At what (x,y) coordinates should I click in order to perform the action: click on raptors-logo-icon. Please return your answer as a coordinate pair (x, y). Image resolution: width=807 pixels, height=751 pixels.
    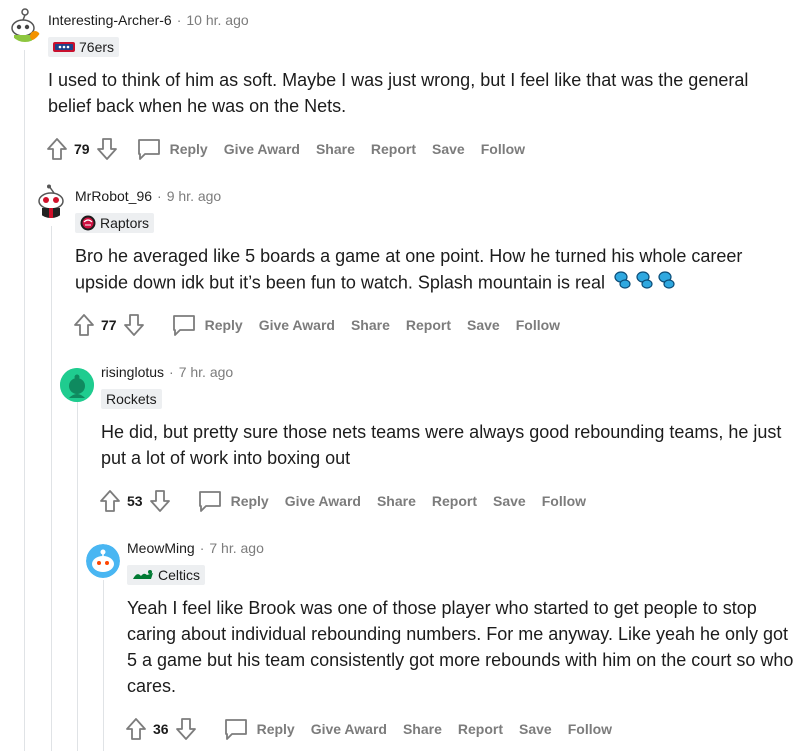
    Looking at the image, I should click on (88, 223).